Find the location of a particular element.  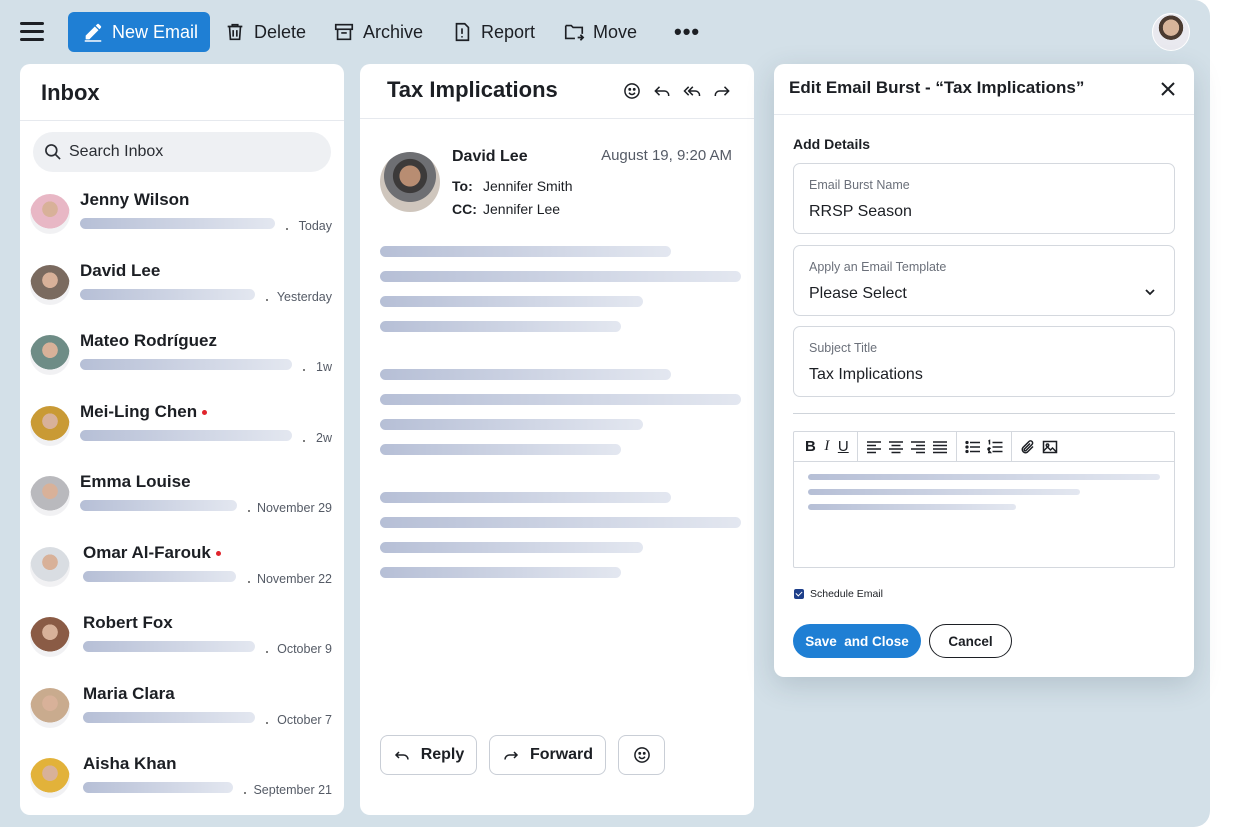

more-options-icon: ••• is located at coordinates (687, 32).